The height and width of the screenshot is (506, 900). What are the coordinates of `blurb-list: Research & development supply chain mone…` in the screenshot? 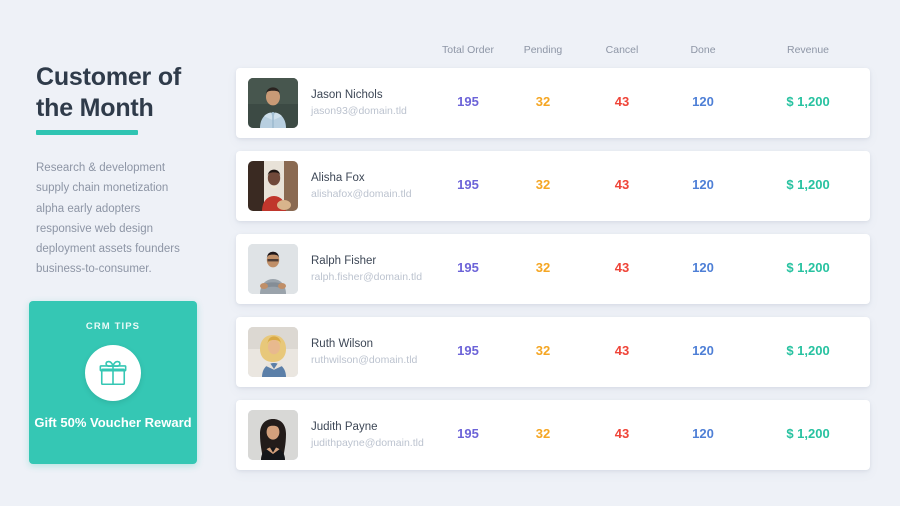 It's located at (128, 219).